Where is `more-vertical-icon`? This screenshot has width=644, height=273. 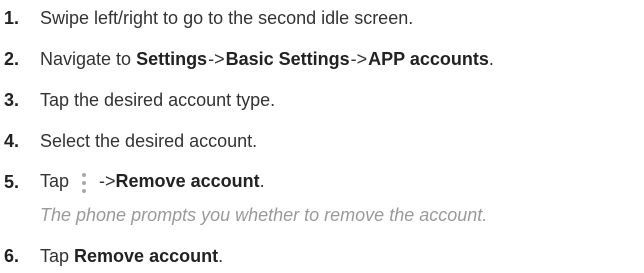
more-vertical-icon is located at coordinates (84, 182).